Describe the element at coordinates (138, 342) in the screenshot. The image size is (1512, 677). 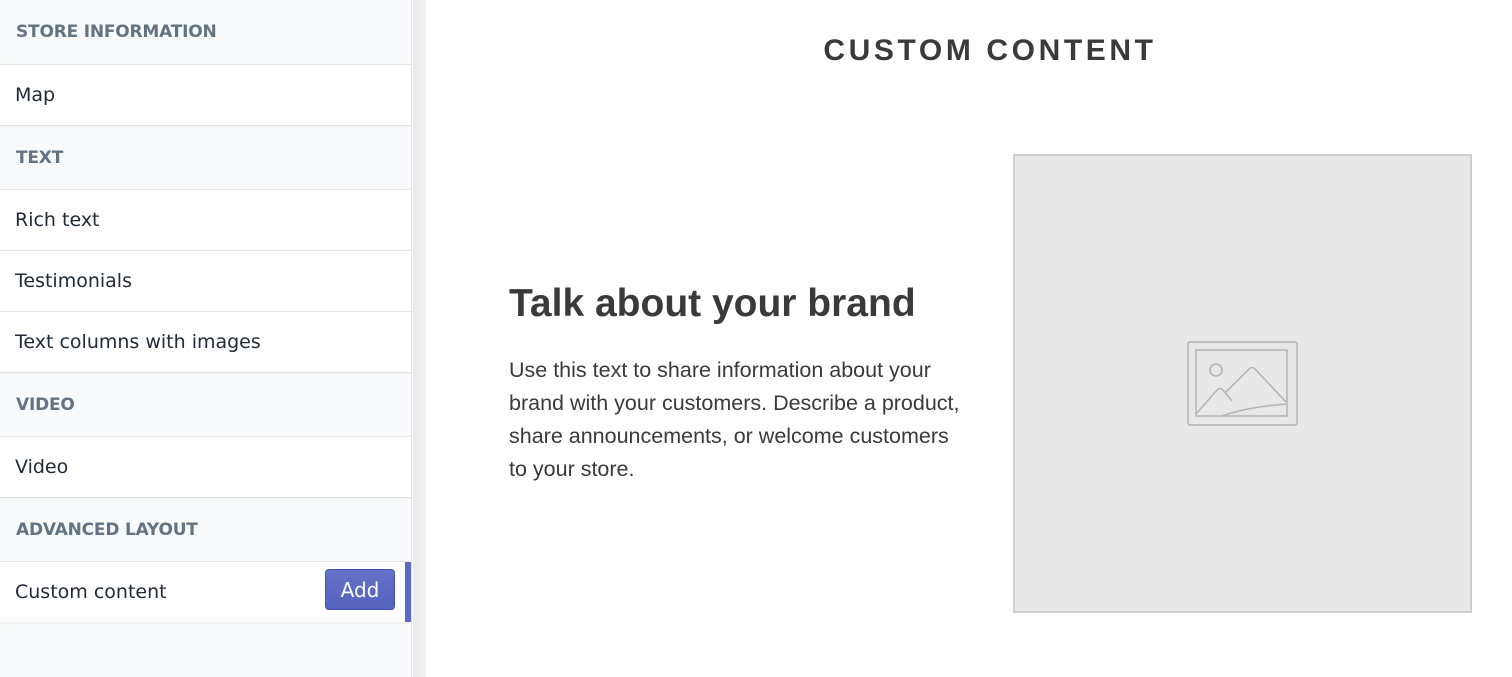
I see `sidebar-item-label: Text columns with images` at that location.